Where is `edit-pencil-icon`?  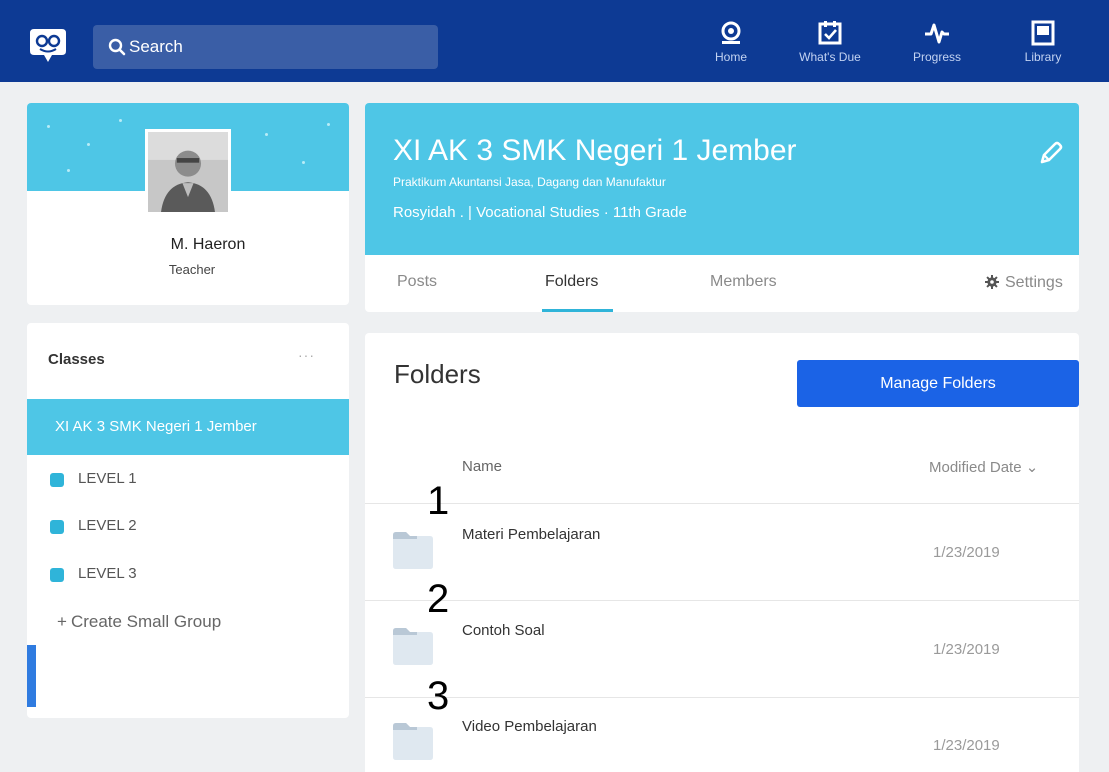 edit-pencil-icon is located at coordinates (1050, 154).